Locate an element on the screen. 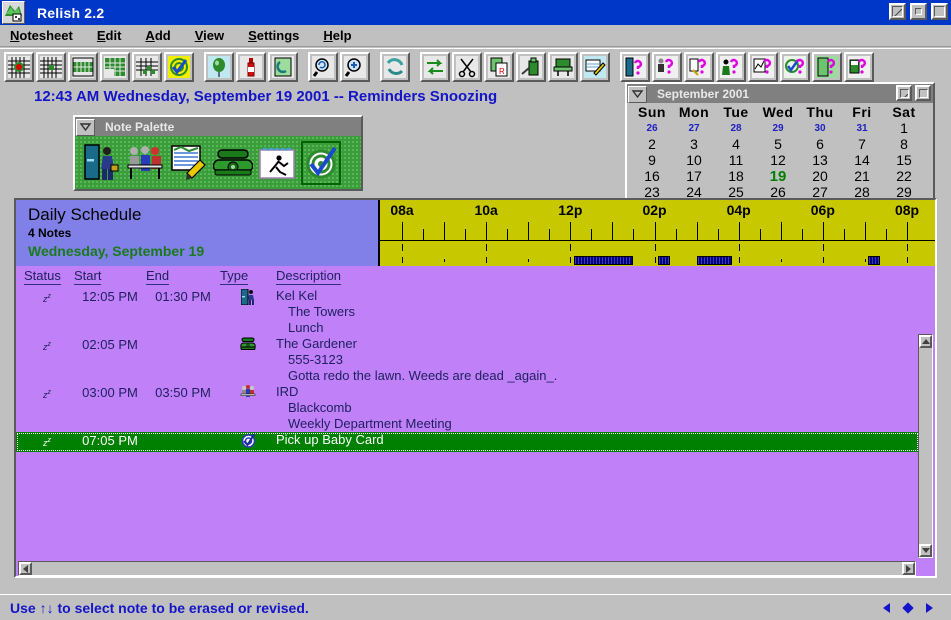 The image size is (951, 620). bottle-button is located at coordinates (251, 66).